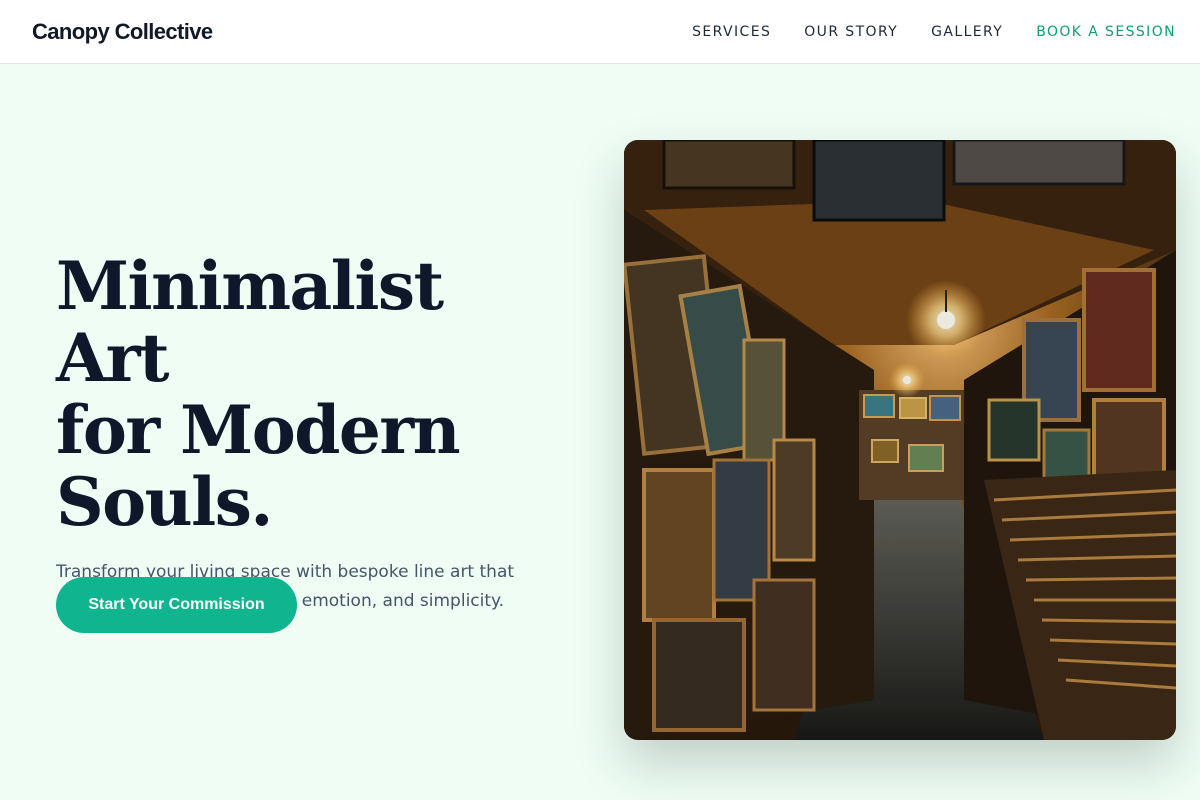  What do you see at coordinates (164, 502) in the screenshot?
I see `headline-line-3: Souls.` at bounding box center [164, 502].